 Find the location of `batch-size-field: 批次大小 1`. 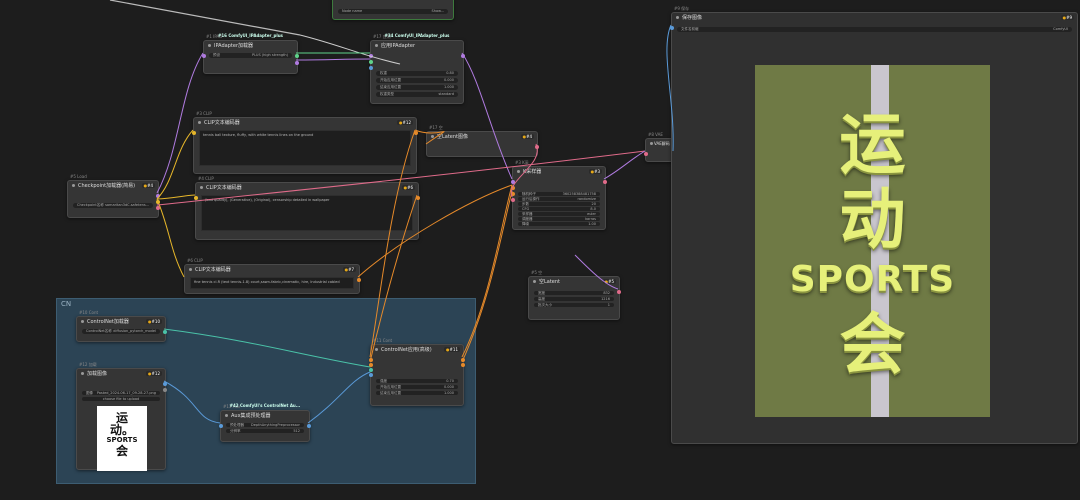

batch-size-field: 批次大小 1 is located at coordinates (574, 305).